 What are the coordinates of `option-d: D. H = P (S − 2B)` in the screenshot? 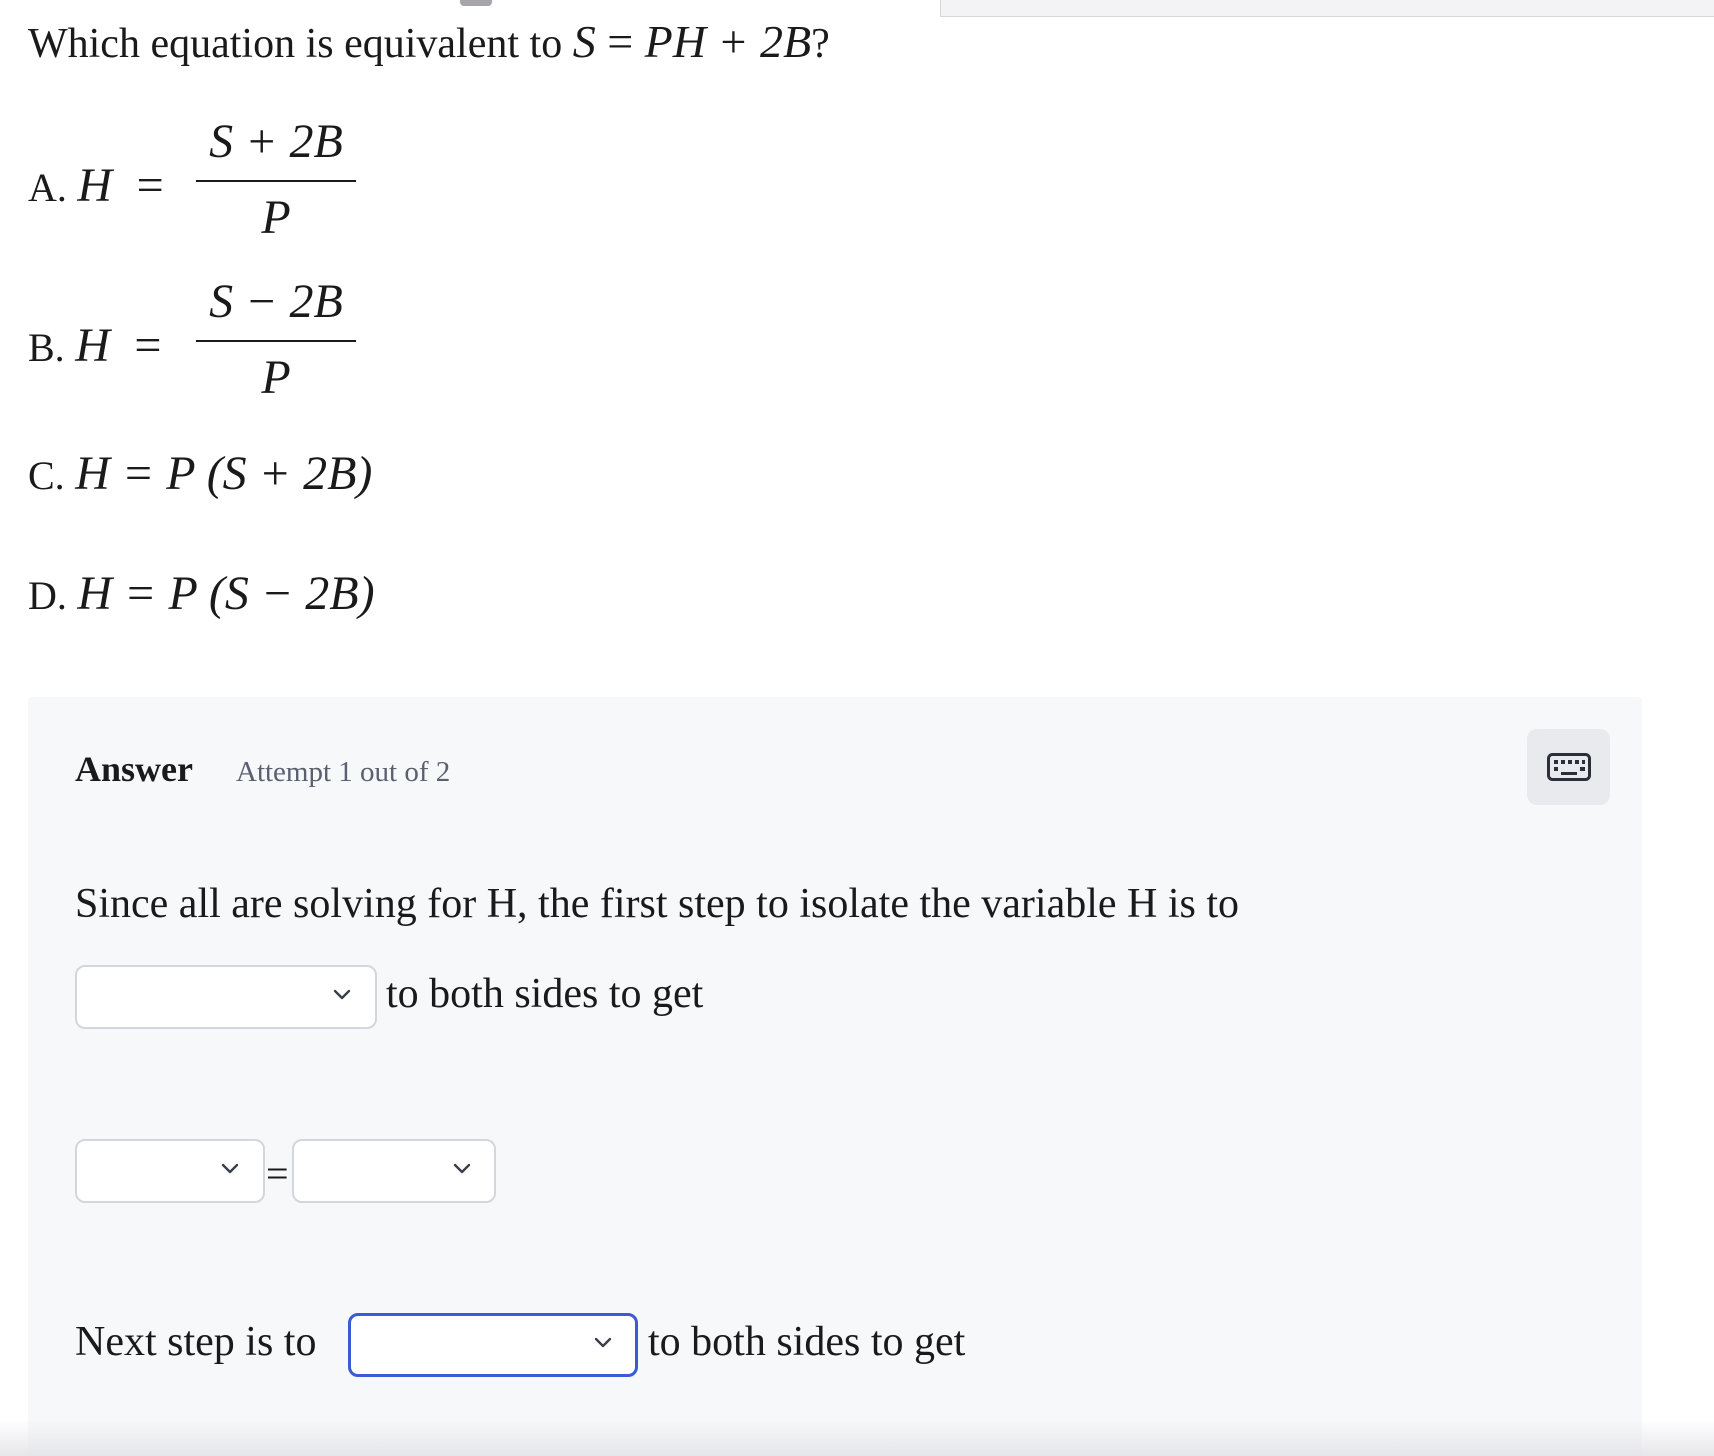 It's located at (201, 593).